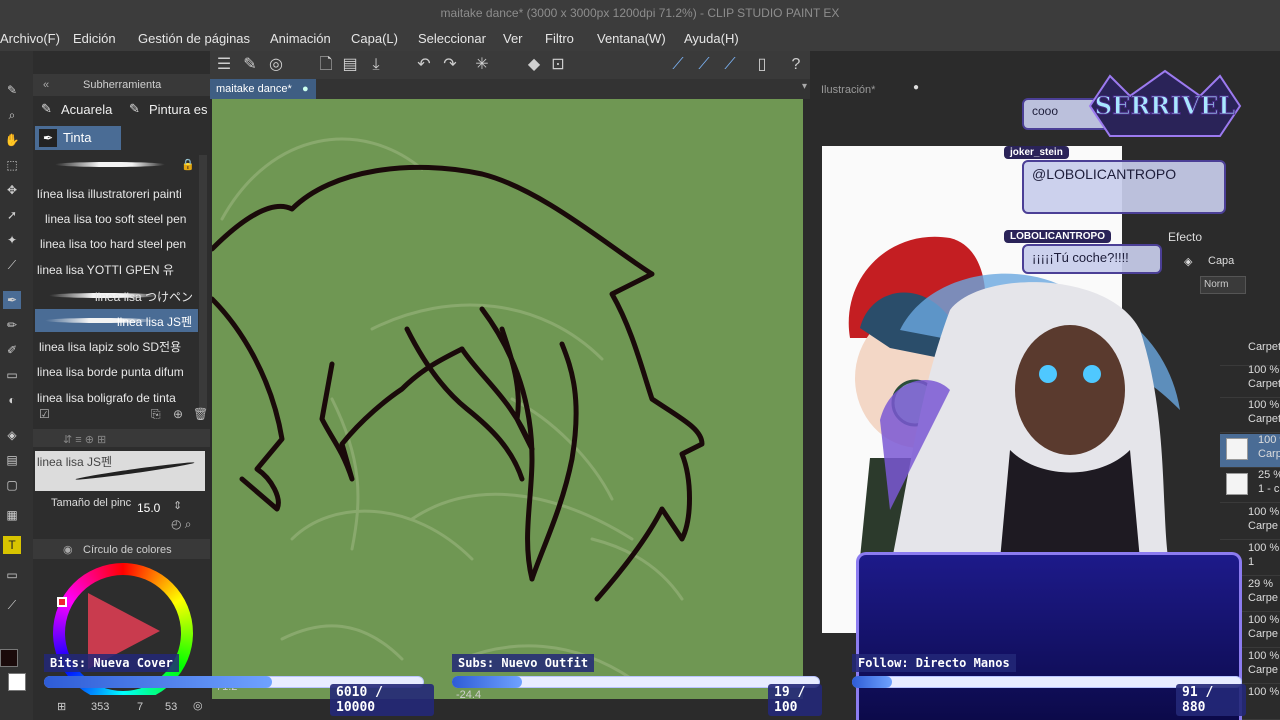  Describe the element at coordinates (194, 39) in the screenshot. I see `menu-gestion-paginas: Gestión de páginas` at that location.